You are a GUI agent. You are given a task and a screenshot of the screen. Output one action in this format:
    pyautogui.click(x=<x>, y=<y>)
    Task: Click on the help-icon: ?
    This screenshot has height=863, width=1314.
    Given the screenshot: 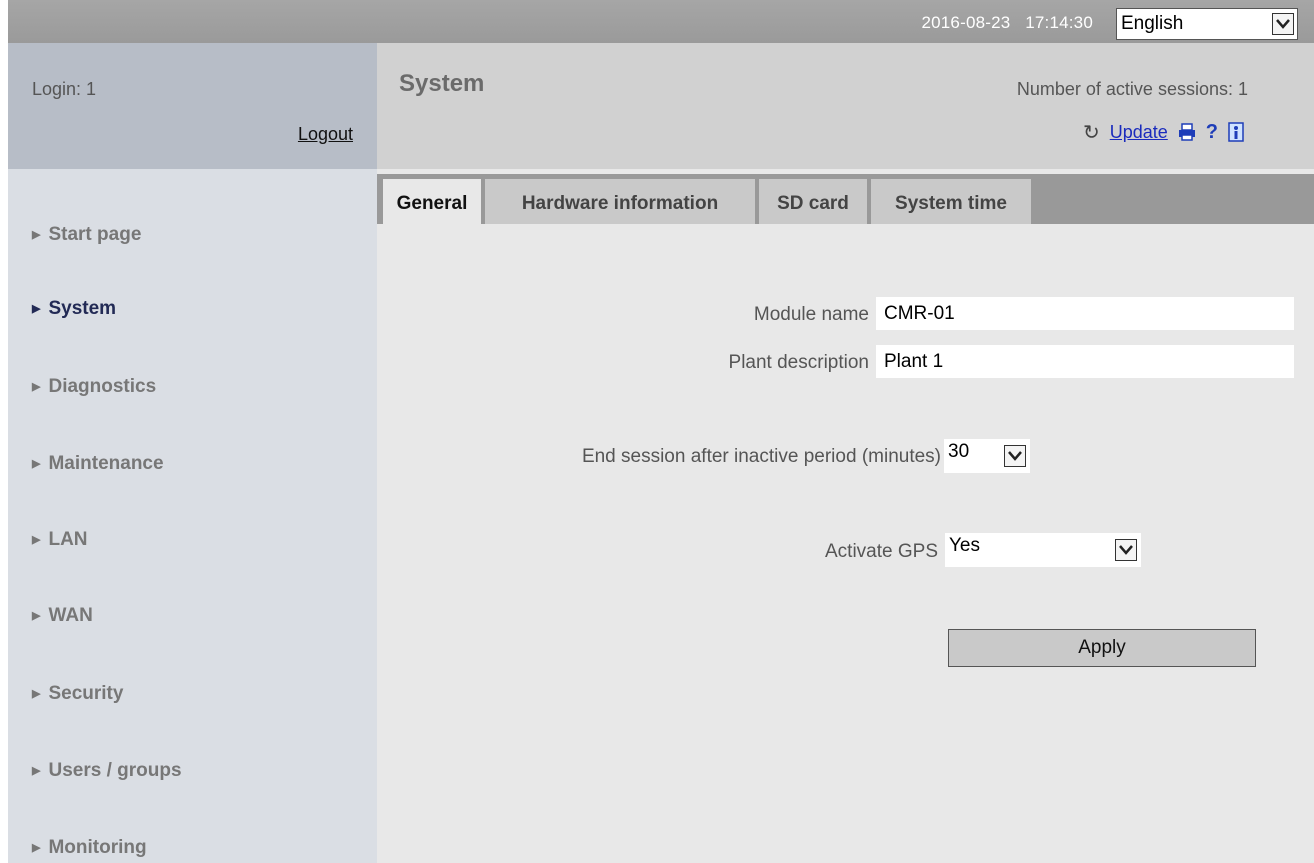 What is the action you would take?
    pyautogui.click(x=1212, y=132)
    